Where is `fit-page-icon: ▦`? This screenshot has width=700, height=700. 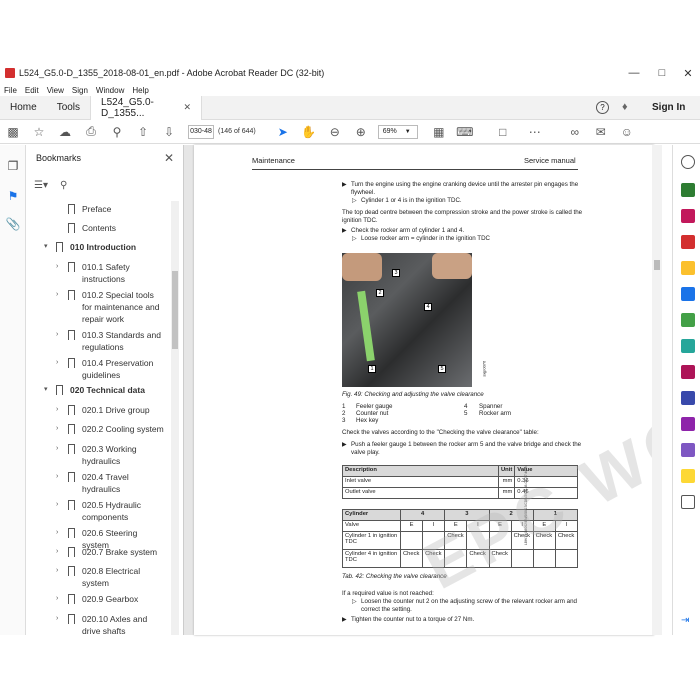
fit-page-icon: ▦ is located at coordinates (439, 132).